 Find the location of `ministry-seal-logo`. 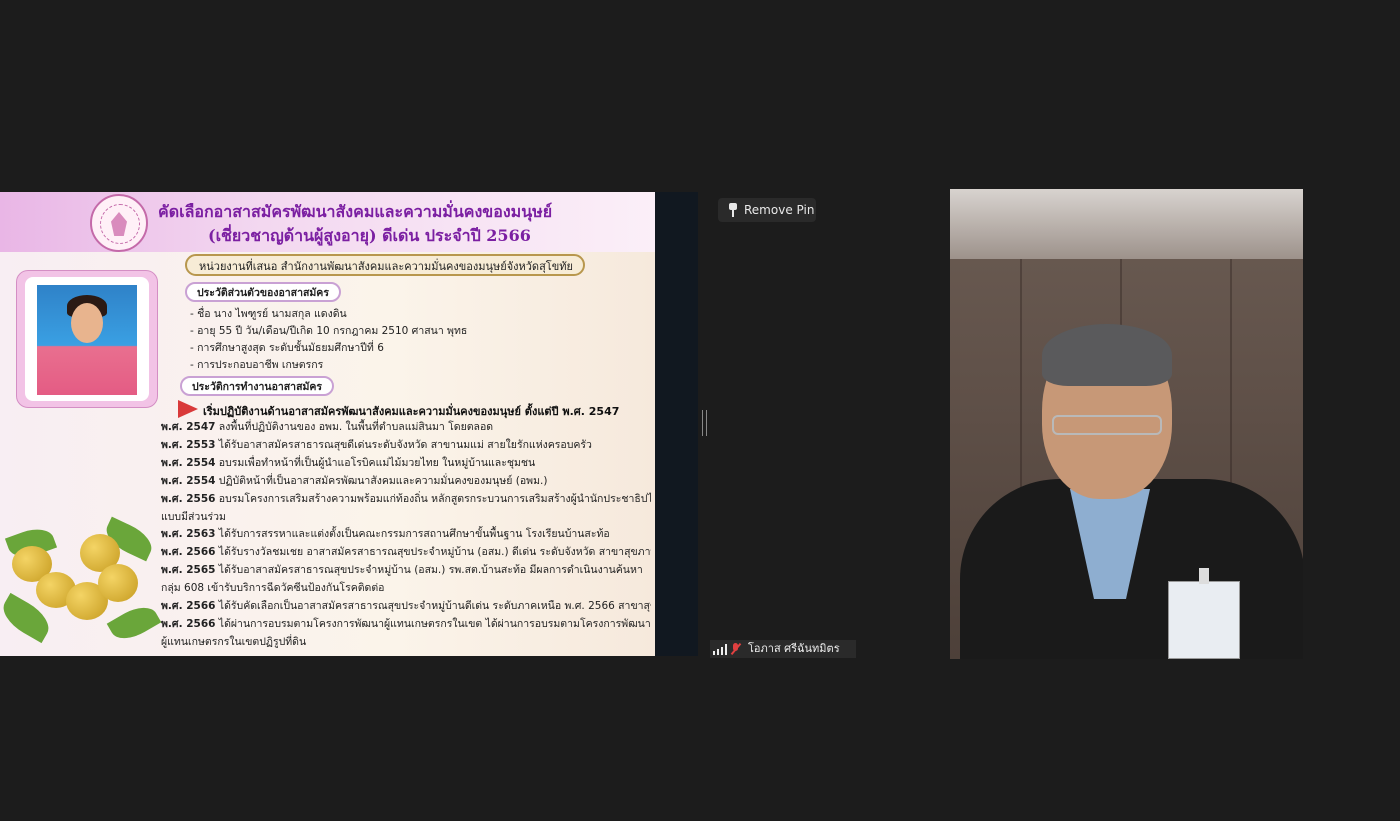

ministry-seal-logo is located at coordinates (119, 223).